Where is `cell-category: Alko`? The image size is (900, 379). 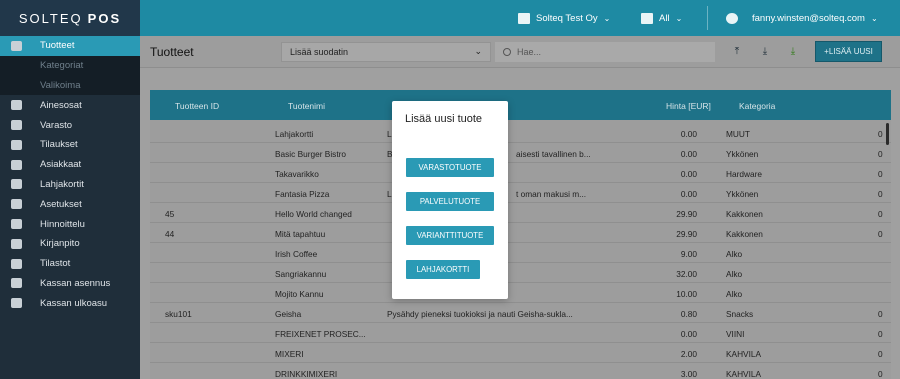 cell-category: Alko is located at coordinates (734, 294).